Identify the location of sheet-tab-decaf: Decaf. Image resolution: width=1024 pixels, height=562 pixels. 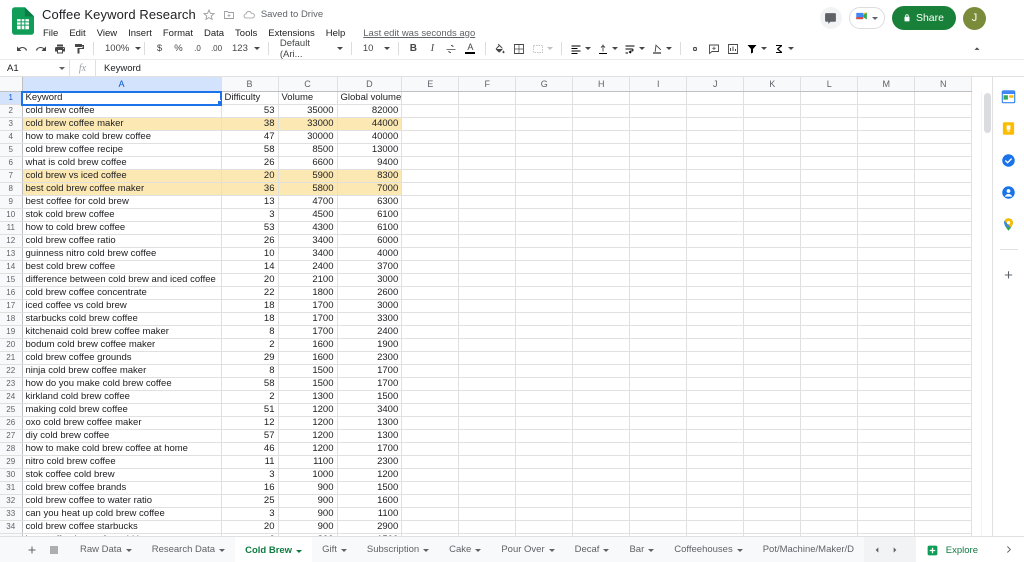
(592, 549).